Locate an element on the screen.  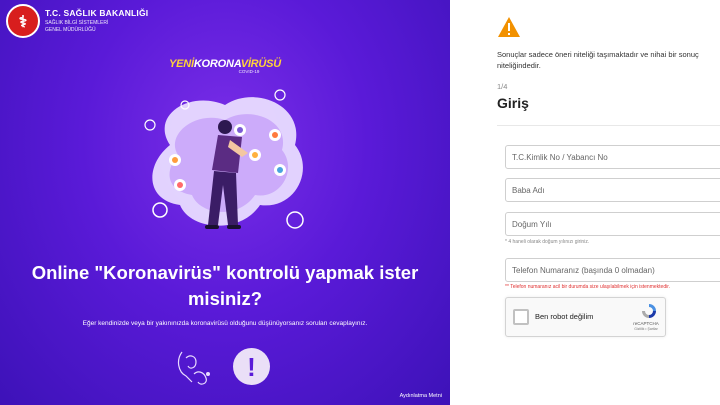
cough-hand-icon is located at coordinates (193, 368).